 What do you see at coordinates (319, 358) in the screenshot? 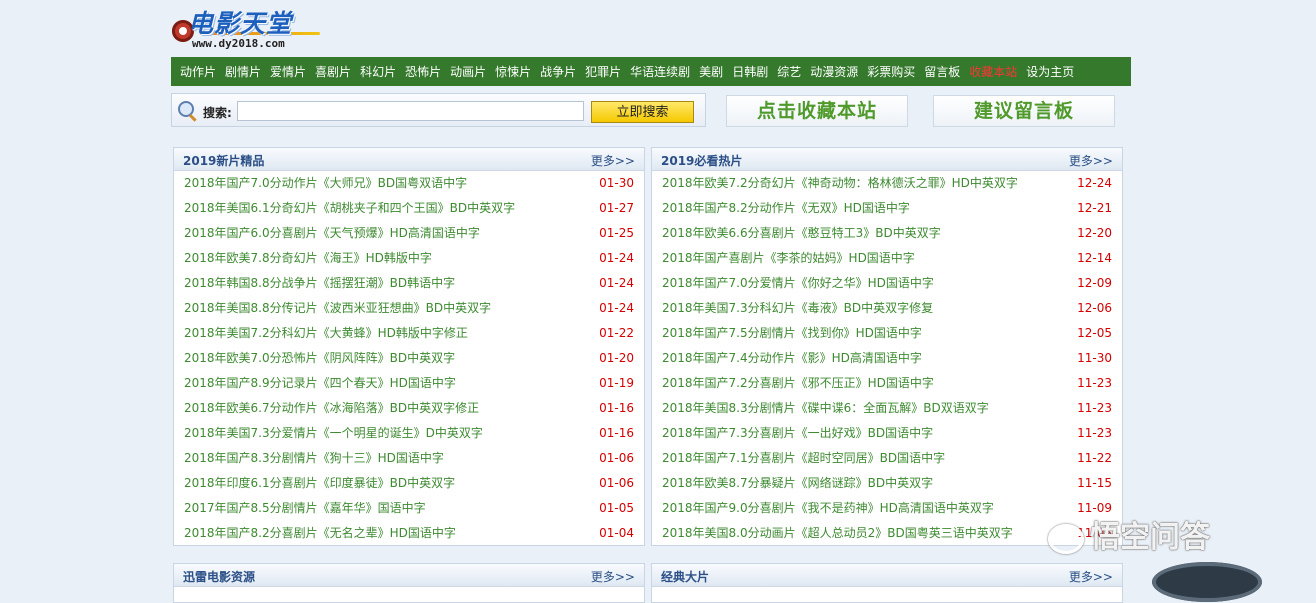
I see `movie-link: 2018年欧美7.0分恐怖片《阴风阵阵》BD中英双字` at bounding box center [319, 358].